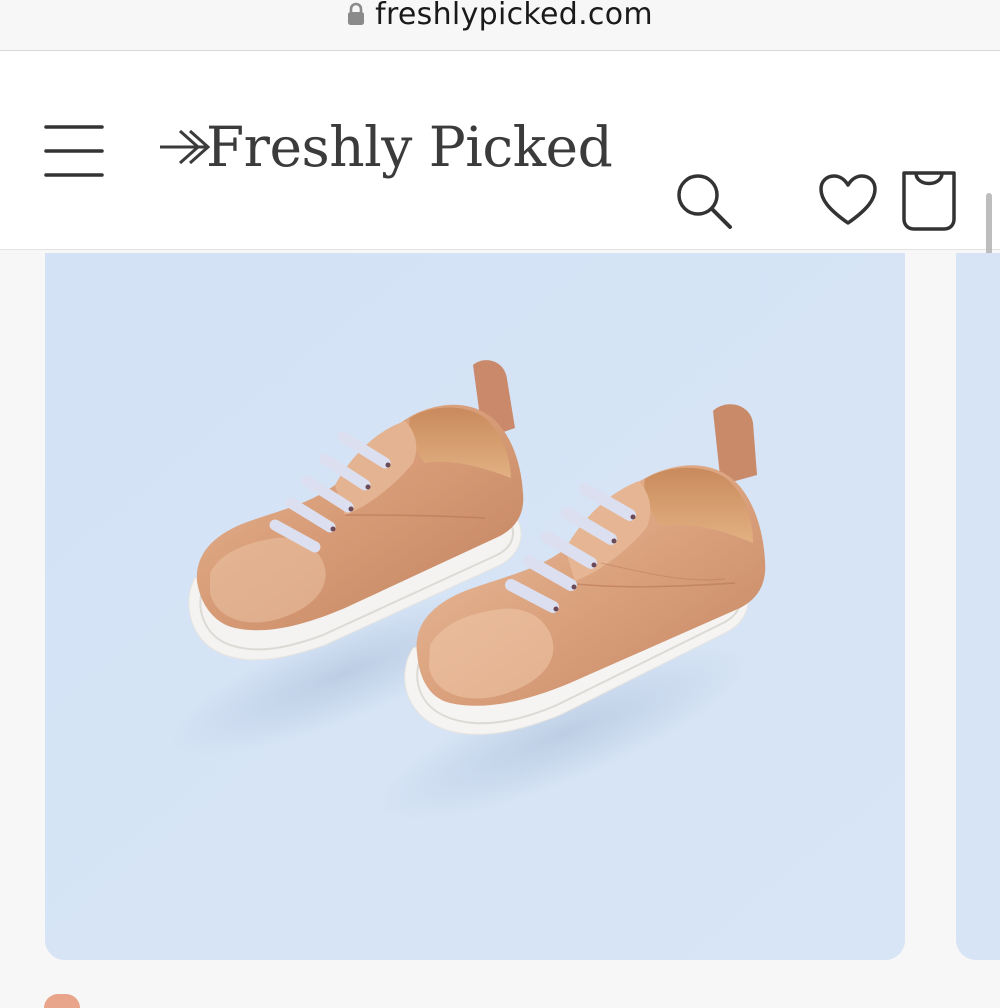 Image resolution: width=1000 pixels, height=1008 pixels. Describe the element at coordinates (356, 13) in the screenshot. I see `lock-icon` at that location.